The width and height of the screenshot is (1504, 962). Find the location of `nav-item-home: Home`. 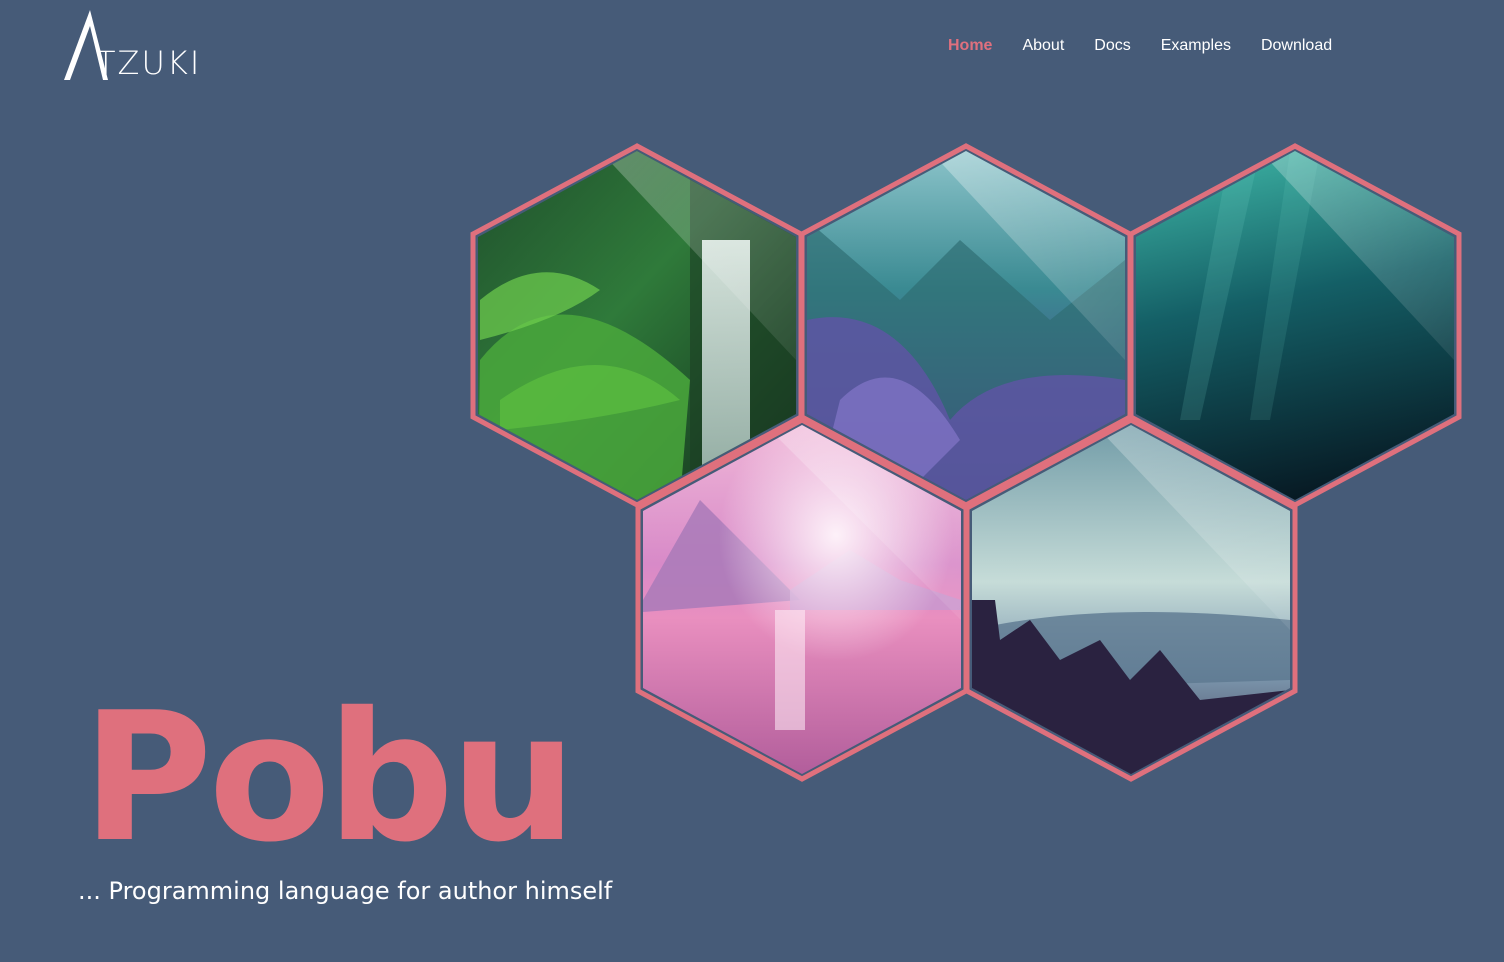

nav-item-home: Home is located at coordinates (970, 46).